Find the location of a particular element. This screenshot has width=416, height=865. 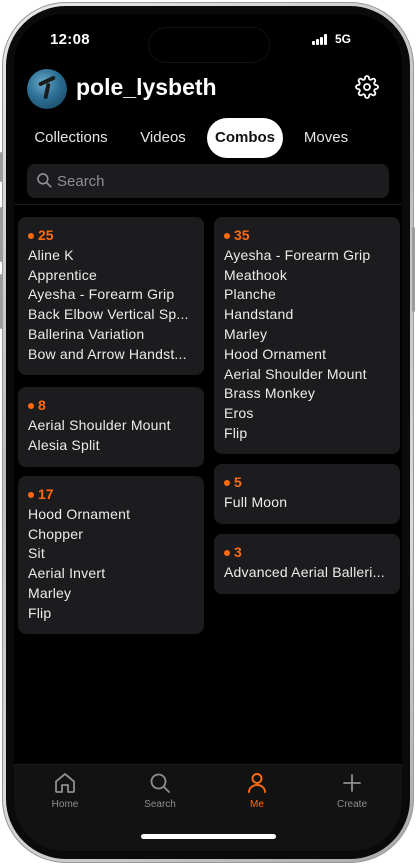

person-icon is located at coordinates (257, 783).